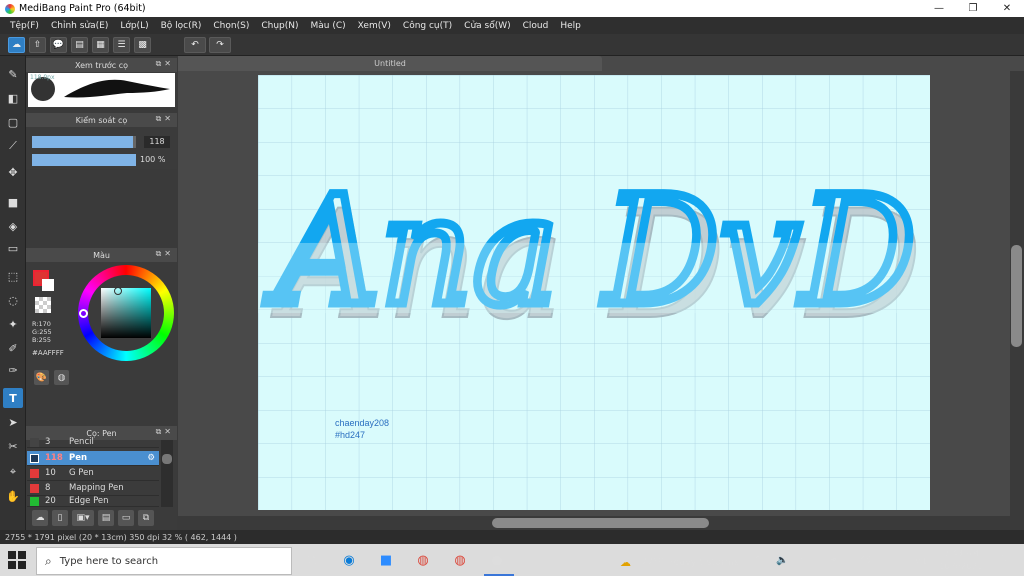  What do you see at coordinates (312, 560) in the screenshot?
I see `task-view-icon: ⧉` at bounding box center [312, 560].